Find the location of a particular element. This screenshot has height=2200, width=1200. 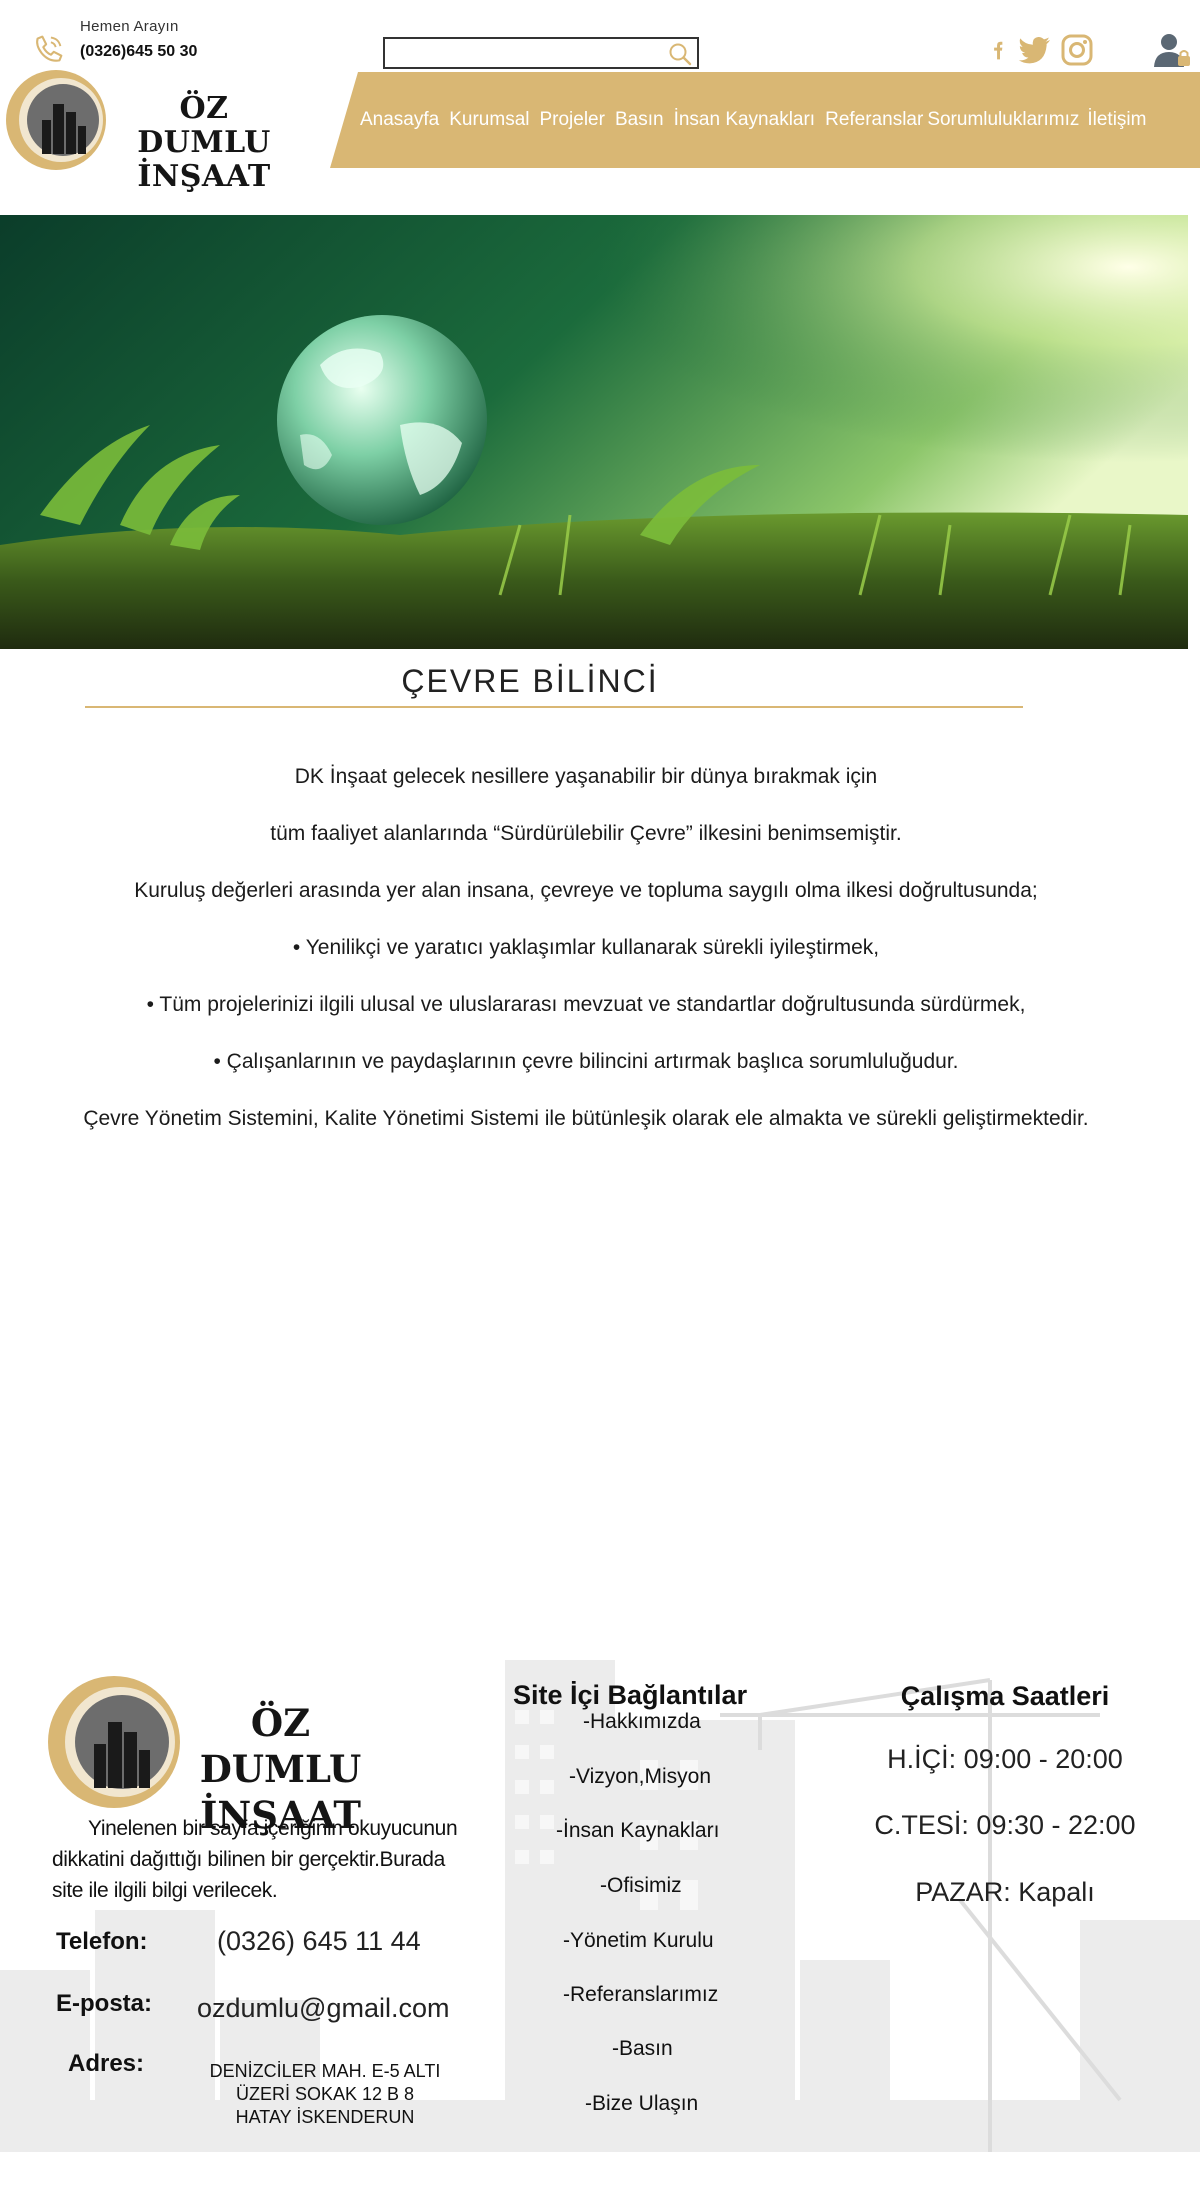

title-divider is located at coordinates (554, 707).